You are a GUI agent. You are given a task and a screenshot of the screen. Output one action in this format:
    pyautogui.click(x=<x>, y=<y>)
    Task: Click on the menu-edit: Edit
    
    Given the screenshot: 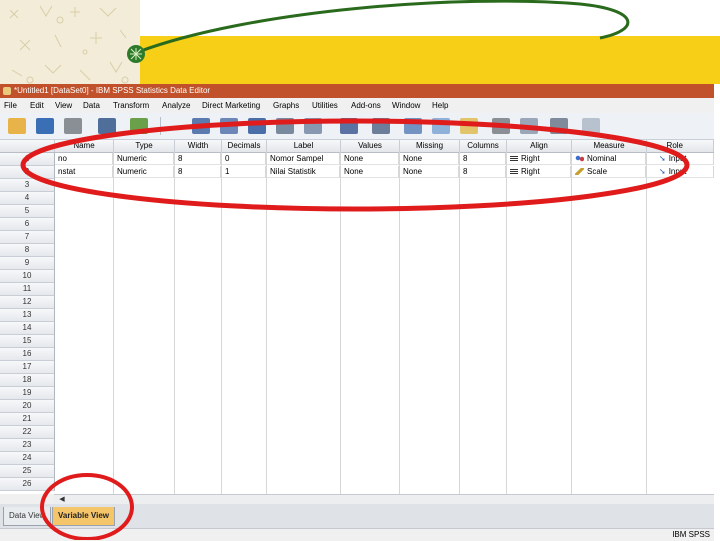 What is the action you would take?
    pyautogui.click(x=37, y=106)
    